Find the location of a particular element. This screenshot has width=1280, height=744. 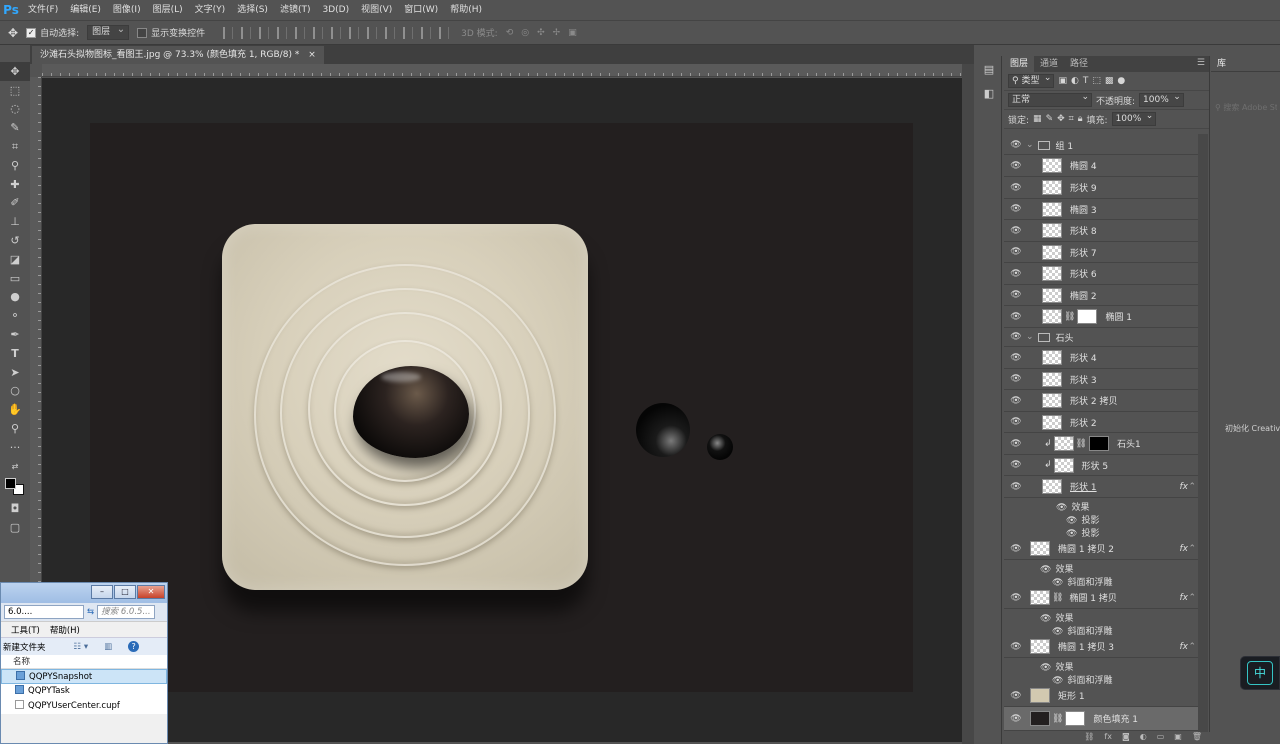

layer-row: 👁︎ 形状 3 is located at coordinates (1101, 379).